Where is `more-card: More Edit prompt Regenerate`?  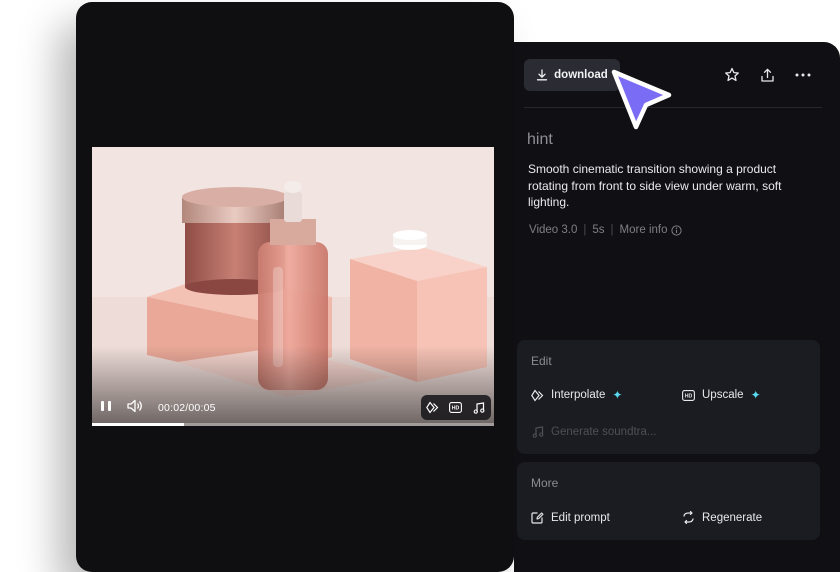 more-card: More Edit prompt Regenerate is located at coordinates (668, 501).